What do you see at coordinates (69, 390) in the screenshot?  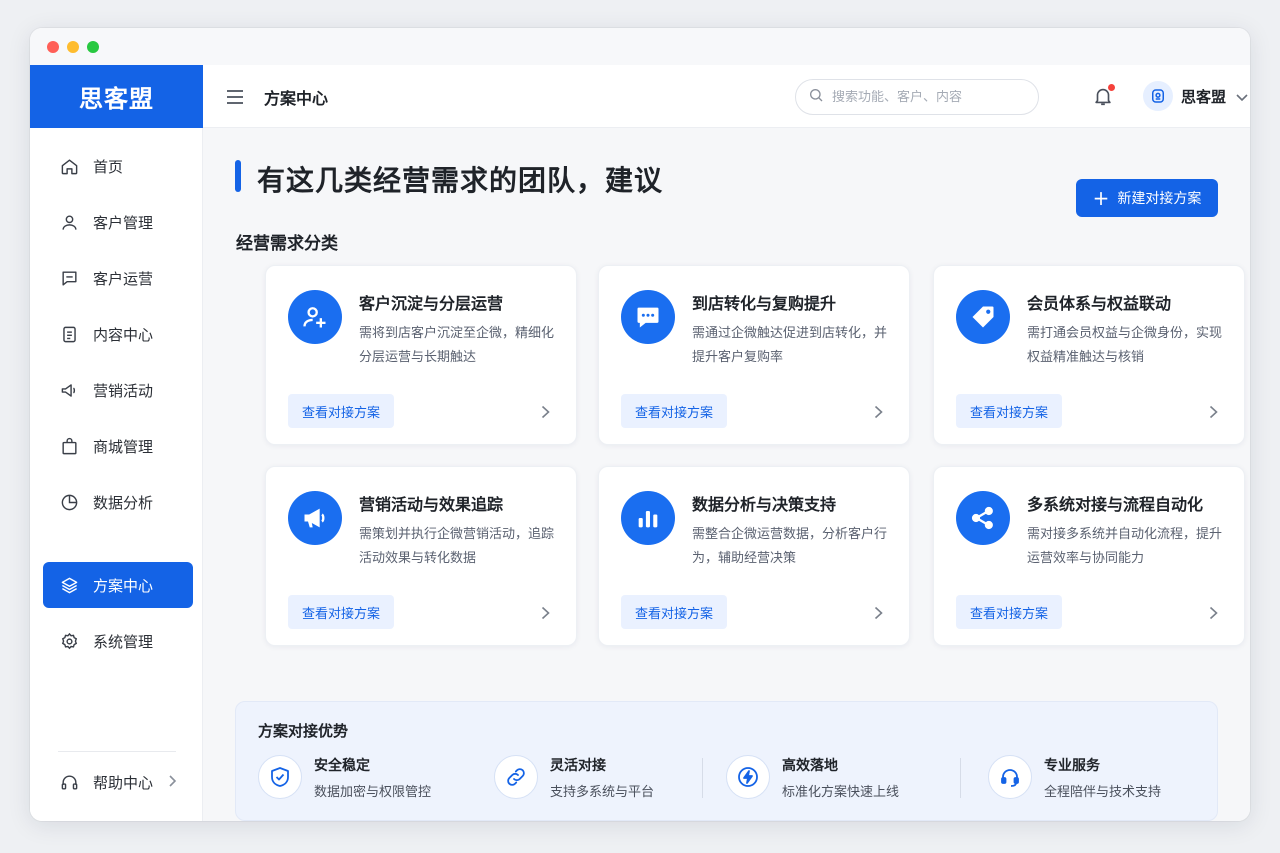 I see `megaphone-icon` at bounding box center [69, 390].